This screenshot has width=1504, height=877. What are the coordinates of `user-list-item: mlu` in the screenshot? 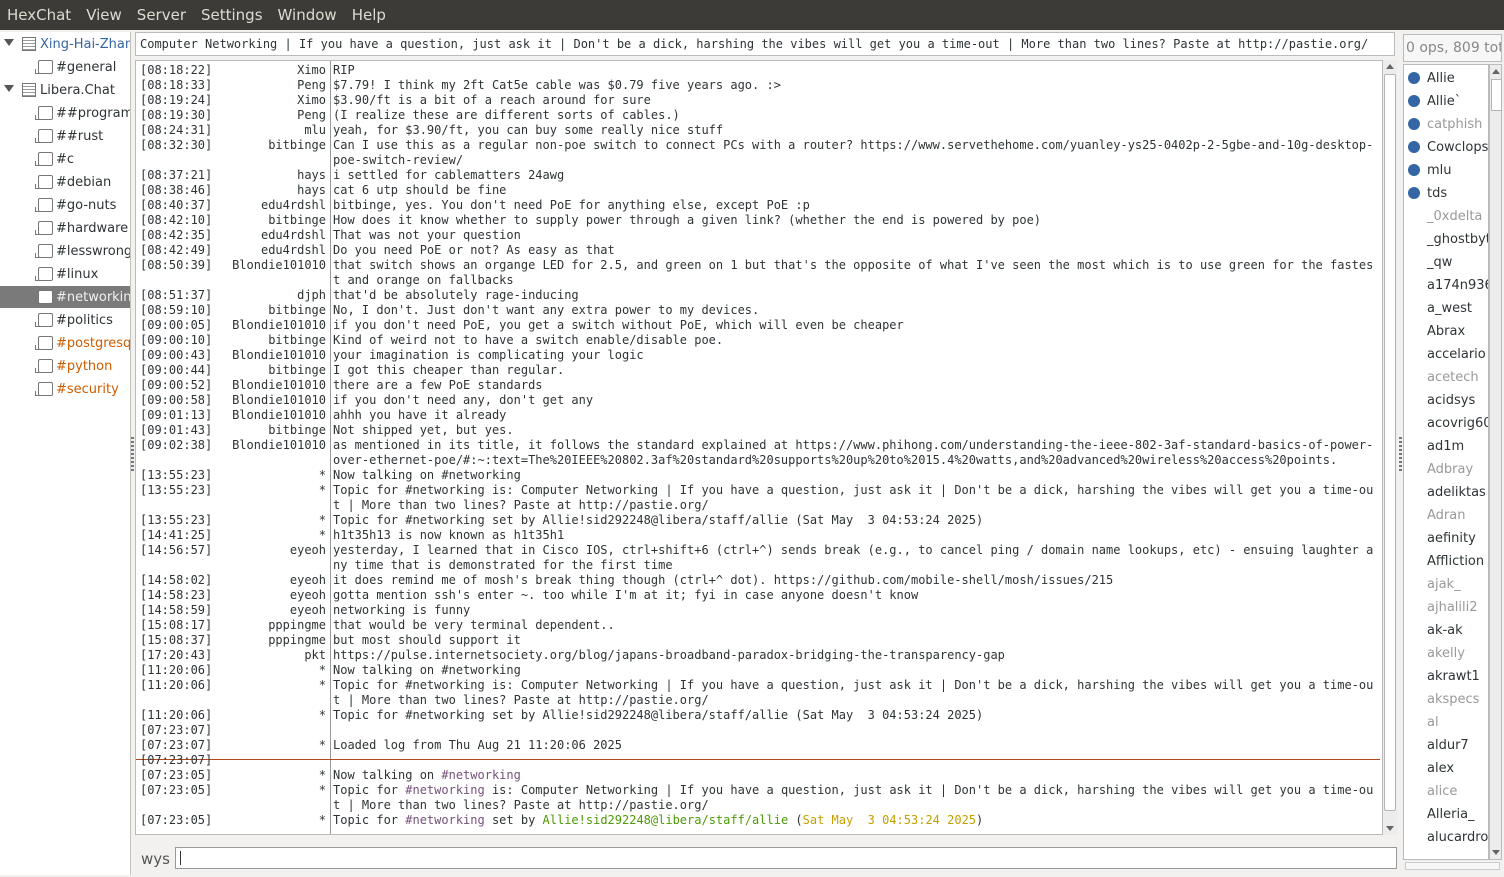 It's located at (1446, 170).